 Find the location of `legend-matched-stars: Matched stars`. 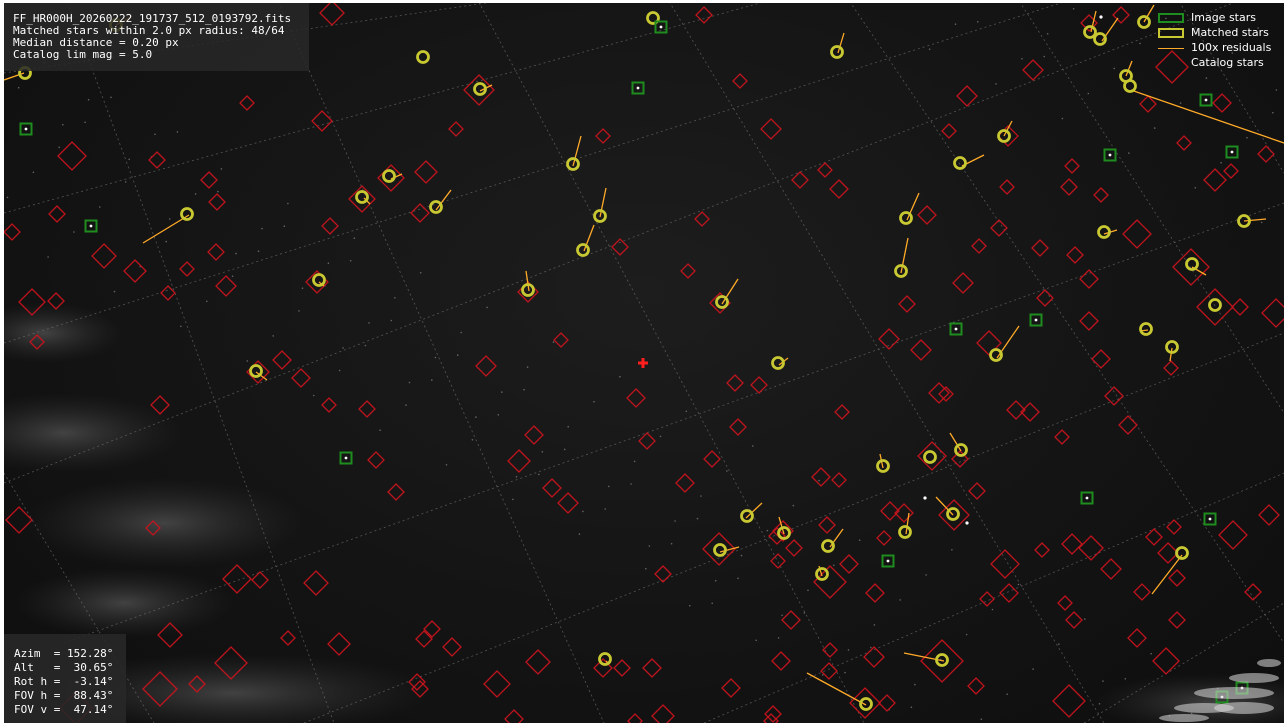

legend-matched-stars: Matched stars is located at coordinates (1217, 33).